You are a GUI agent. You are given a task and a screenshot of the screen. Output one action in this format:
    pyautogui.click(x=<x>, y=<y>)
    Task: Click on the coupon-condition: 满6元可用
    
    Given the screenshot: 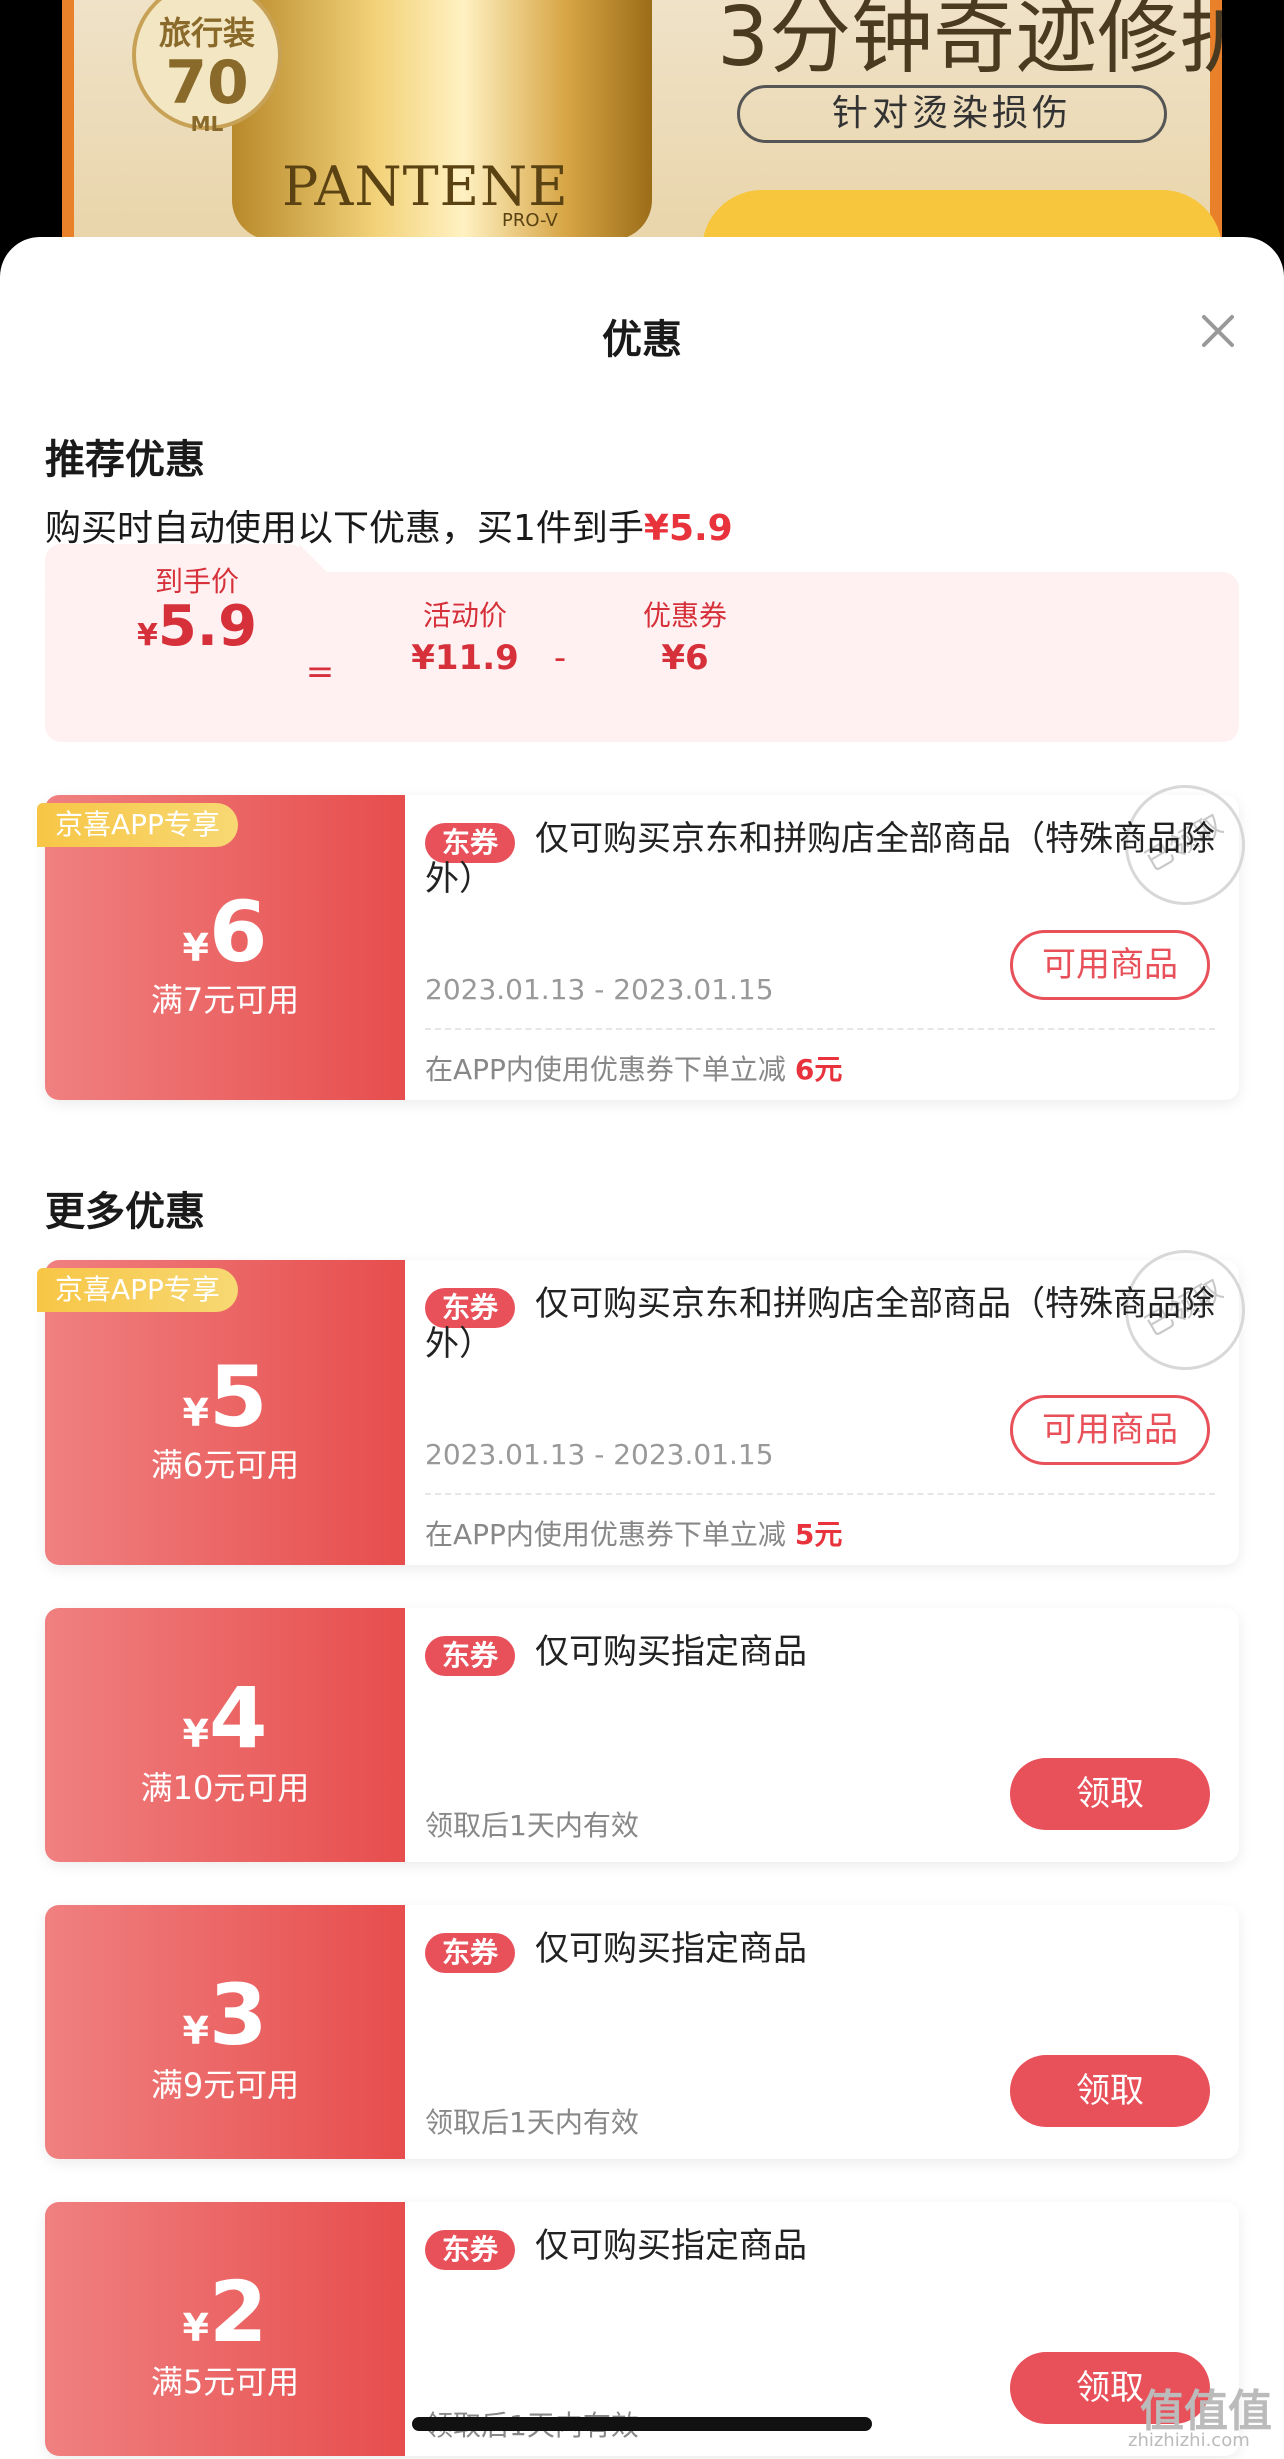 What is the action you would take?
    pyautogui.click(x=225, y=1465)
    